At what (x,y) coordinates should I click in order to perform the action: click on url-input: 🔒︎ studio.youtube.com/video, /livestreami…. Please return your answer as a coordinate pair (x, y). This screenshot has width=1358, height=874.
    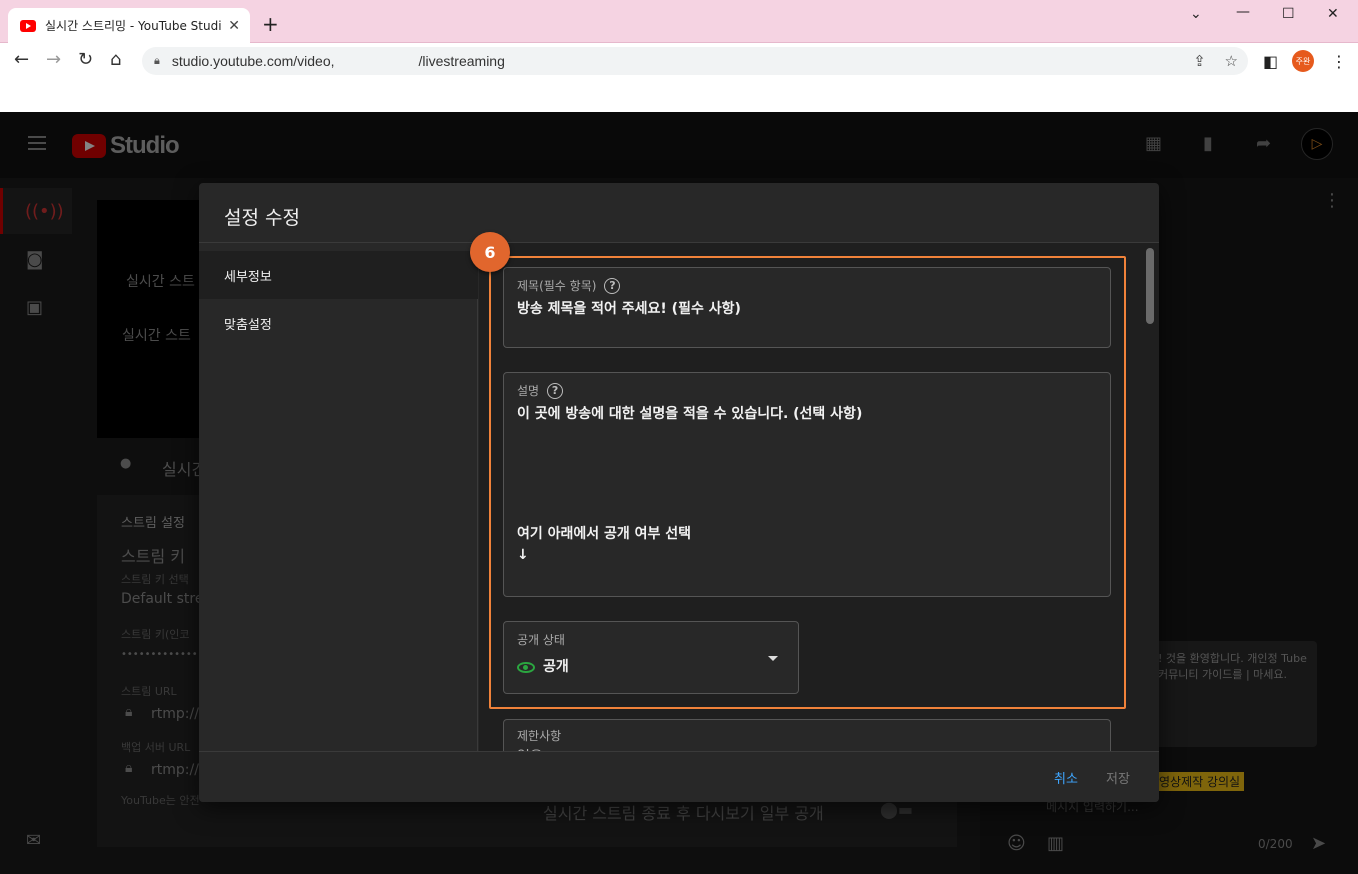
    Looking at the image, I should click on (695, 61).